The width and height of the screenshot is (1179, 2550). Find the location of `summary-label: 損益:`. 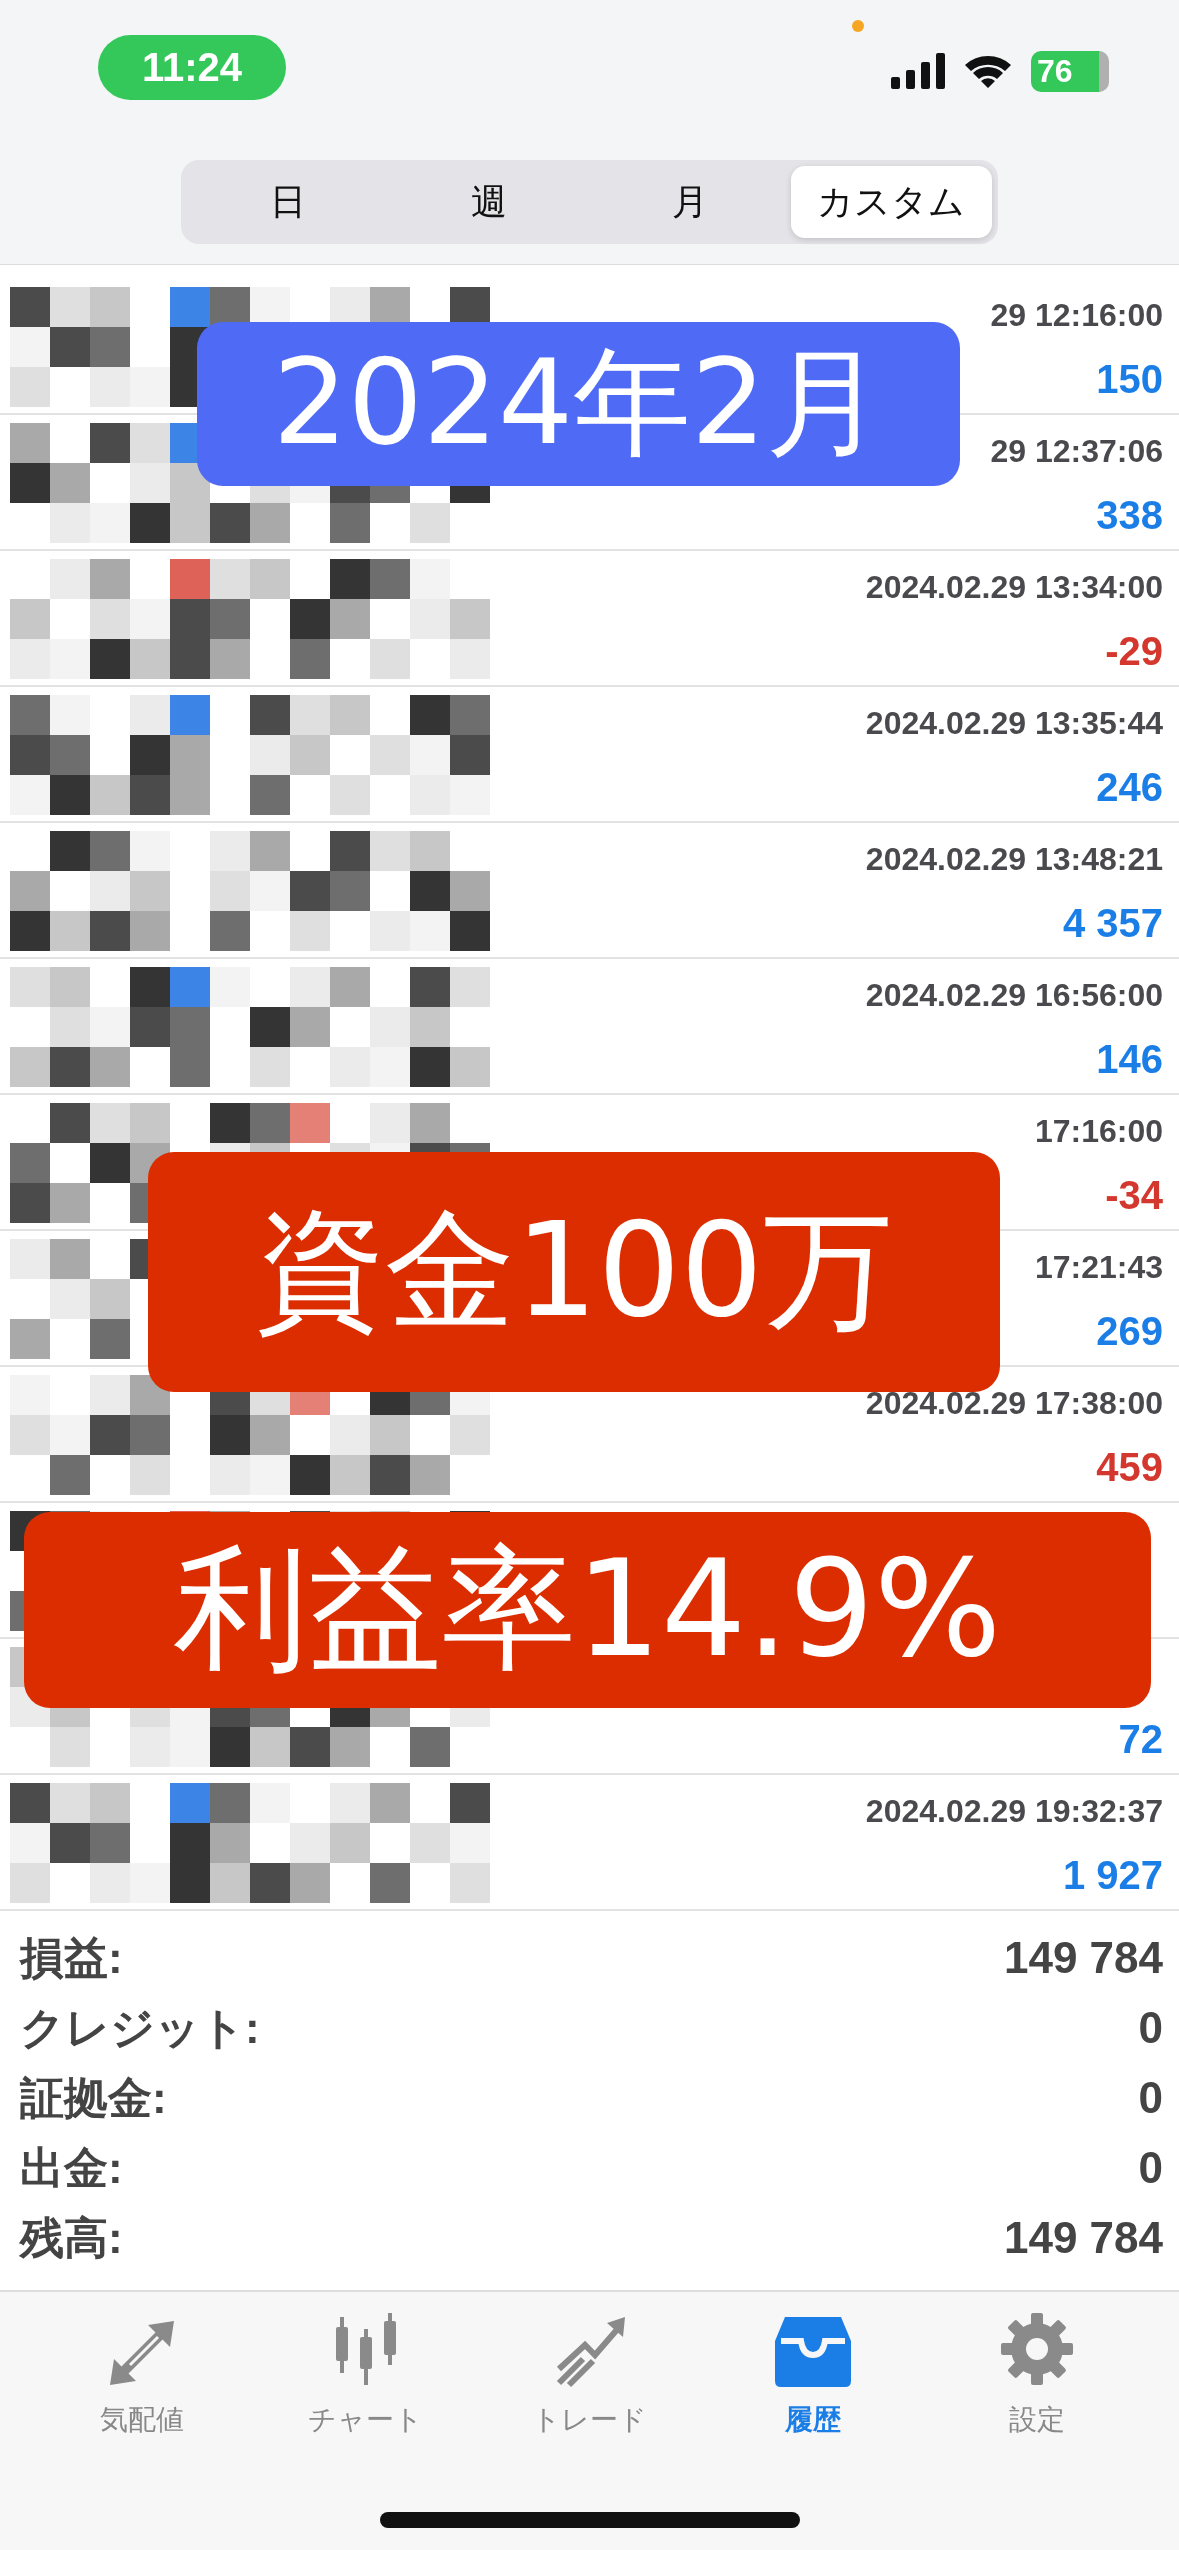

summary-label: 損益: is located at coordinates (71, 1957).